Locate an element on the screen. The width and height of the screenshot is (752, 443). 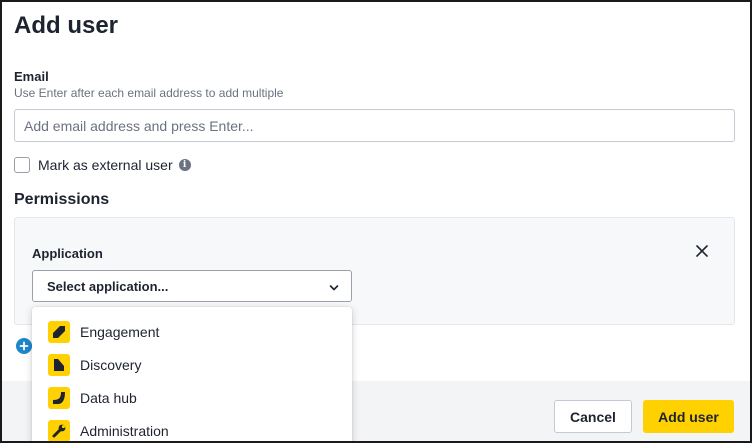
email-label: Email is located at coordinates (31, 76).